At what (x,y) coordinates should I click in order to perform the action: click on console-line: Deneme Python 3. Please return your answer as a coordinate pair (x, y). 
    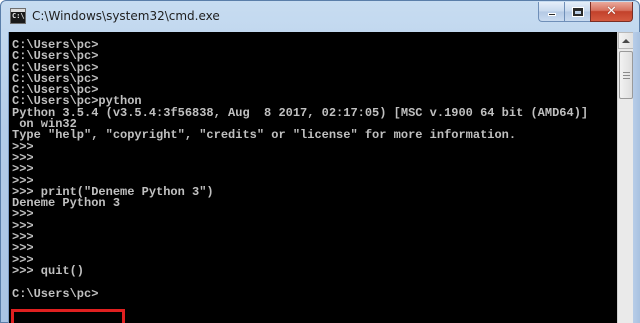
    Looking at the image, I should click on (66, 203).